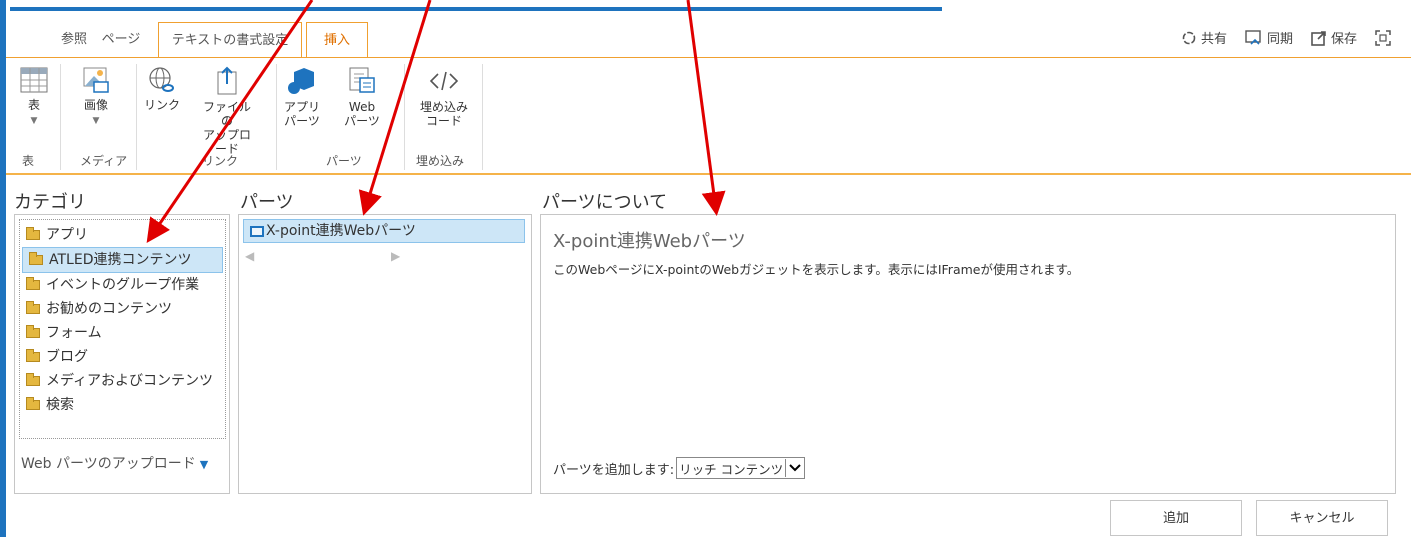 This screenshot has width=1411, height=537. What do you see at coordinates (302, 121) in the screenshot?
I see `app-parts-label-2: パーツ` at bounding box center [302, 121].